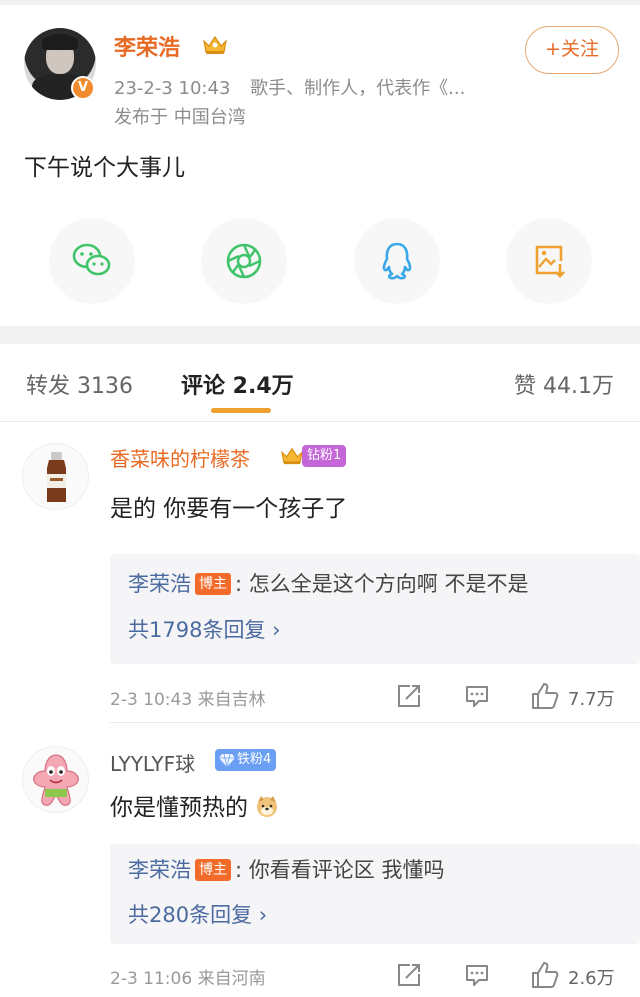  I want to click on save-image-button, so click(549, 261).